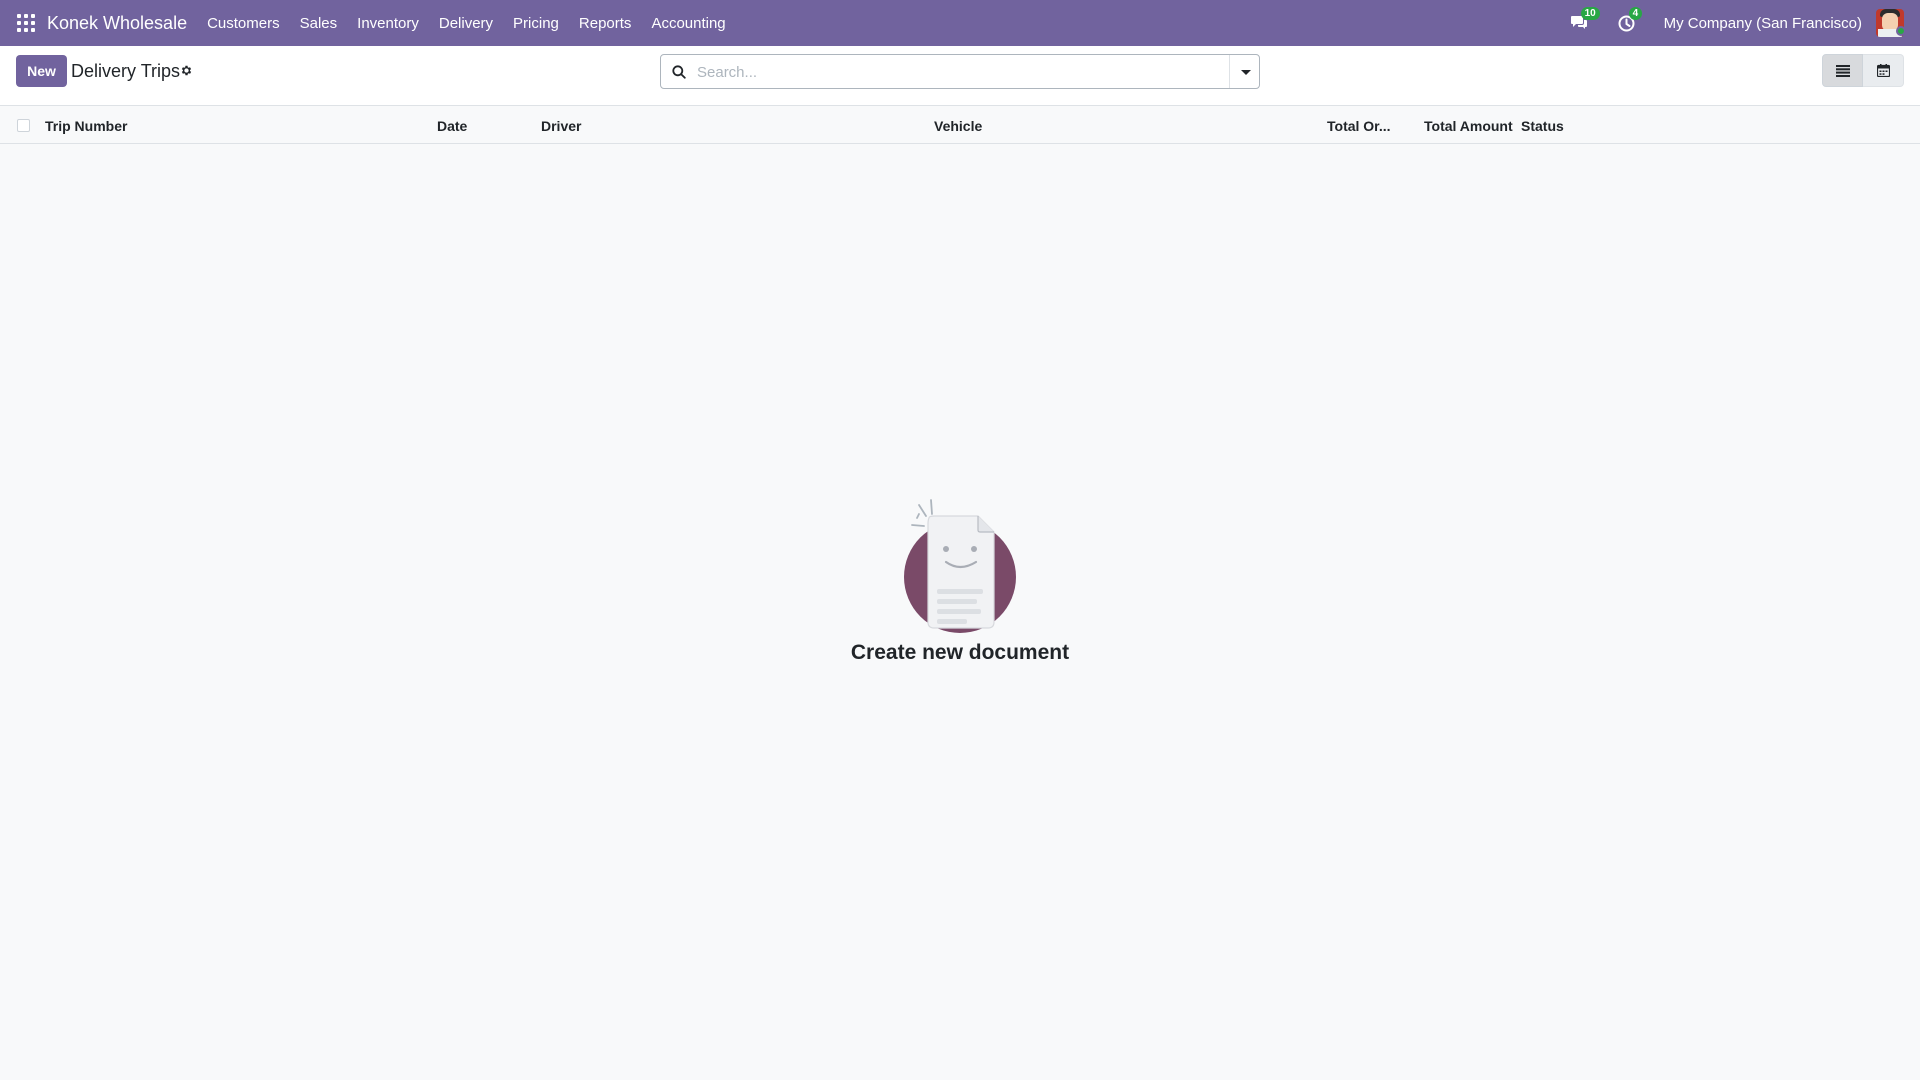  I want to click on chevron-down-icon, so click(1246, 72).